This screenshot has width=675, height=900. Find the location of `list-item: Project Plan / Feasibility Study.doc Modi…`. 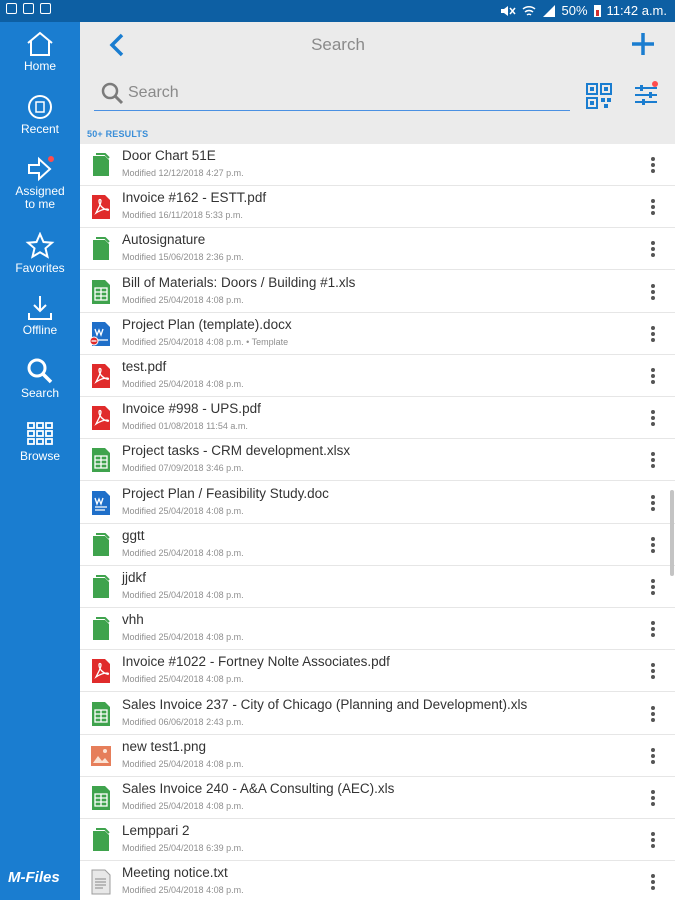

list-item: Project Plan / Feasibility Study.doc Modi… is located at coordinates (377, 503).